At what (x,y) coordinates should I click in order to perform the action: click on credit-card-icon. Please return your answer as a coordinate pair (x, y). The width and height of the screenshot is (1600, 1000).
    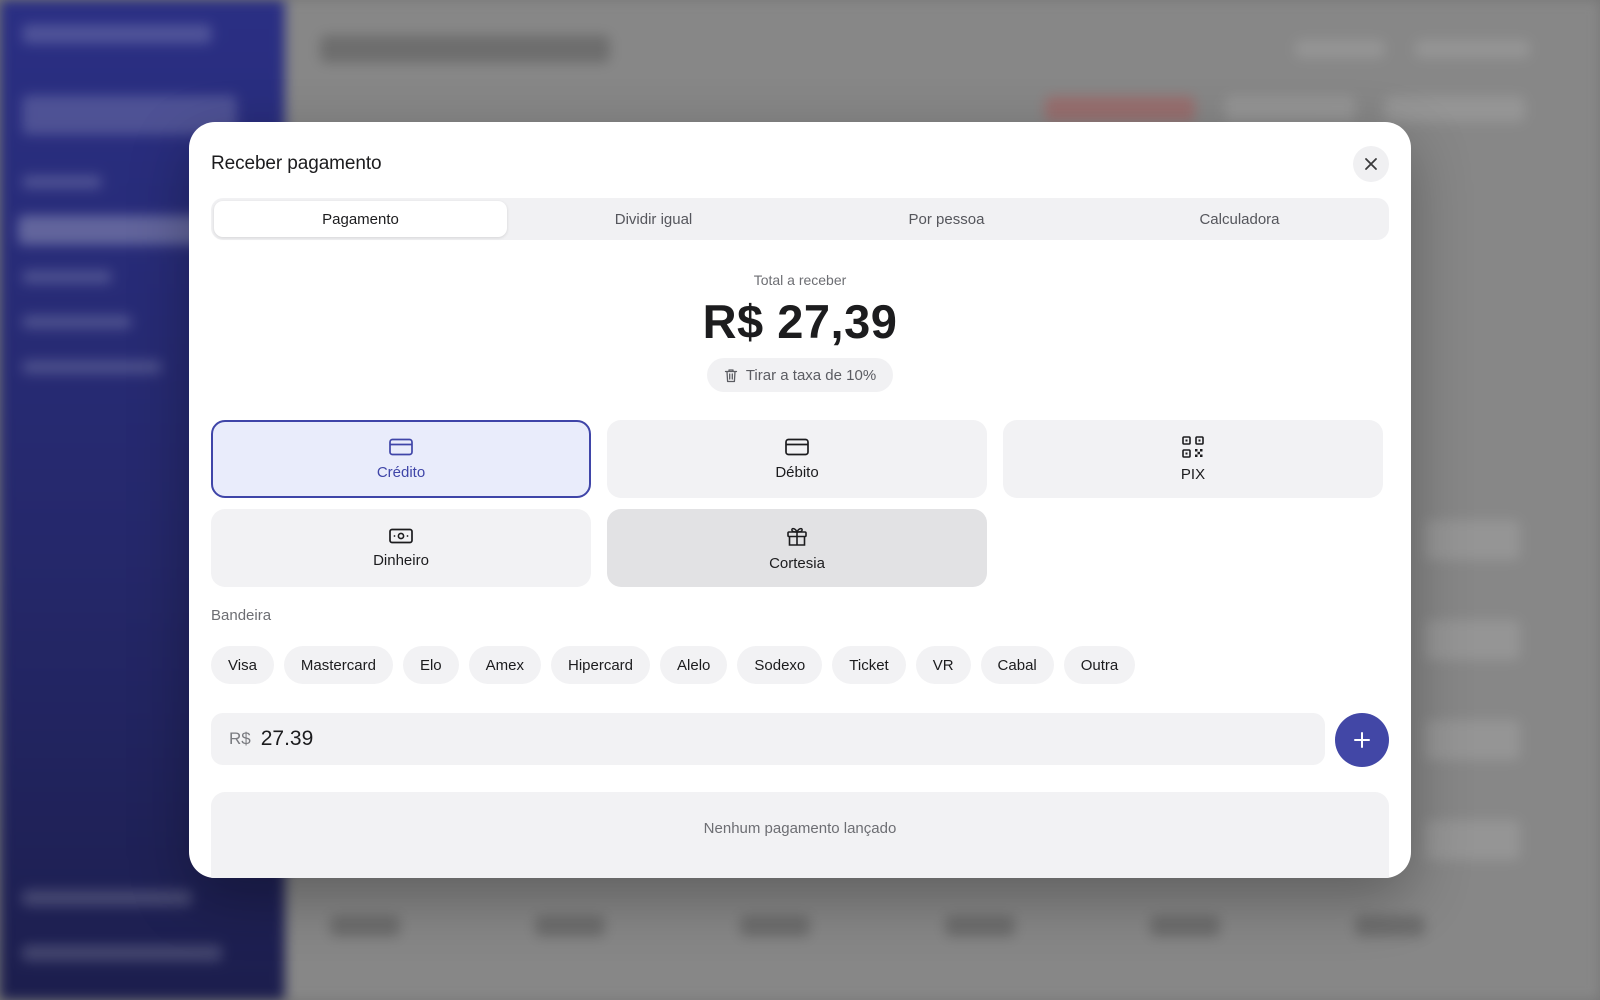
    Looking at the image, I should click on (401, 446).